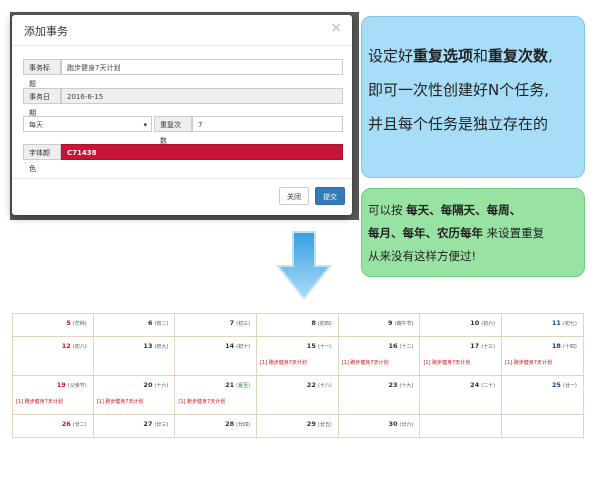  Describe the element at coordinates (483, 323) in the screenshot. I see `day-number: 10 (初六)` at that location.